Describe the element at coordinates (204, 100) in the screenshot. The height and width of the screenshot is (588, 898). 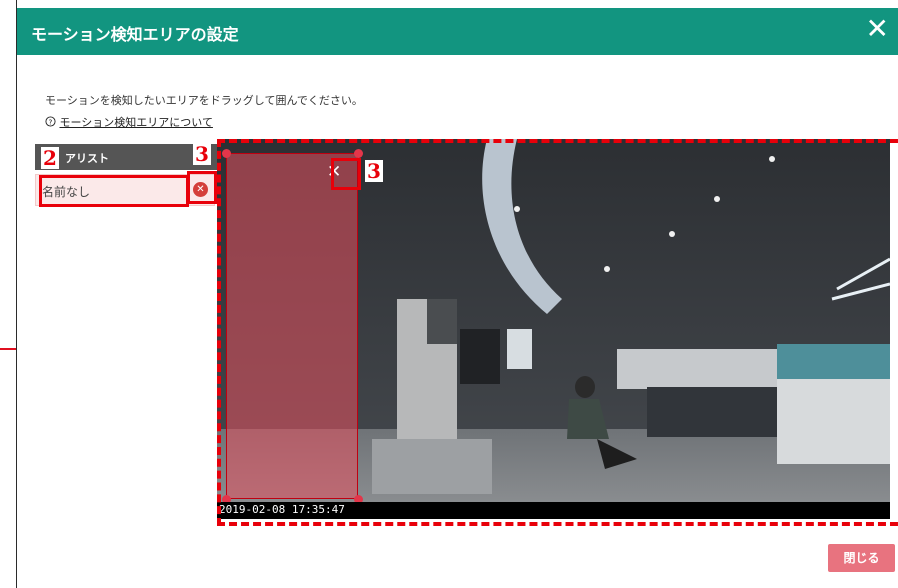
I see `instruction-text: モーションを検知したいエリアをドラッグして囲んでください。` at that location.